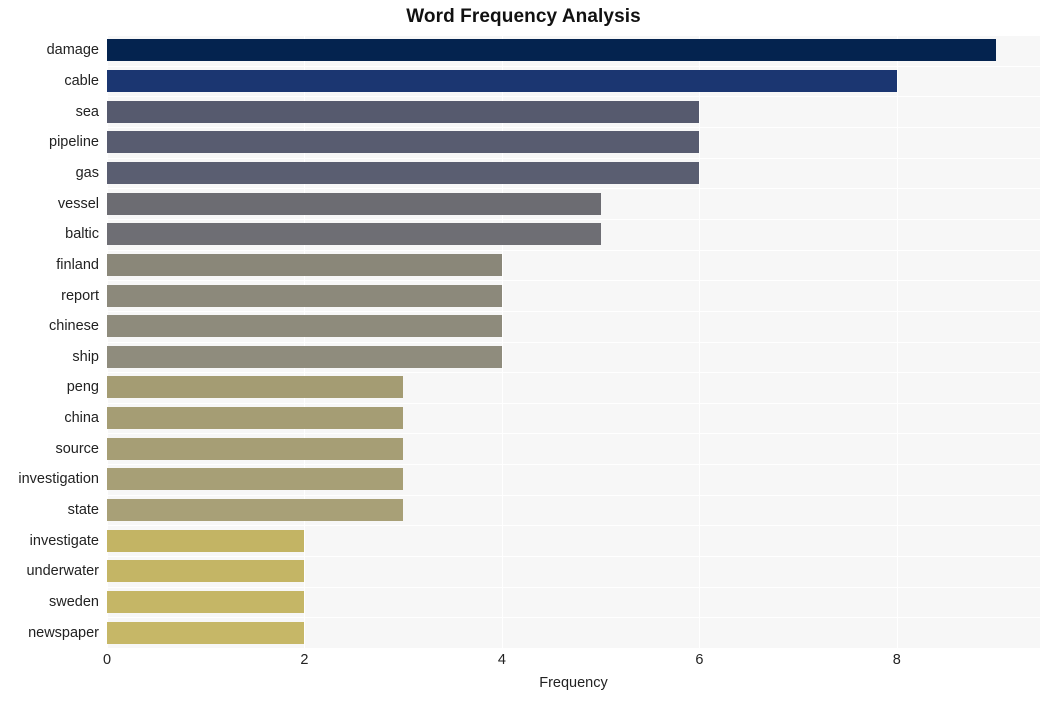  Describe the element at coordinates (87, 172) in the screenshot. I see `y-axis-tick-label: gas` at that location.